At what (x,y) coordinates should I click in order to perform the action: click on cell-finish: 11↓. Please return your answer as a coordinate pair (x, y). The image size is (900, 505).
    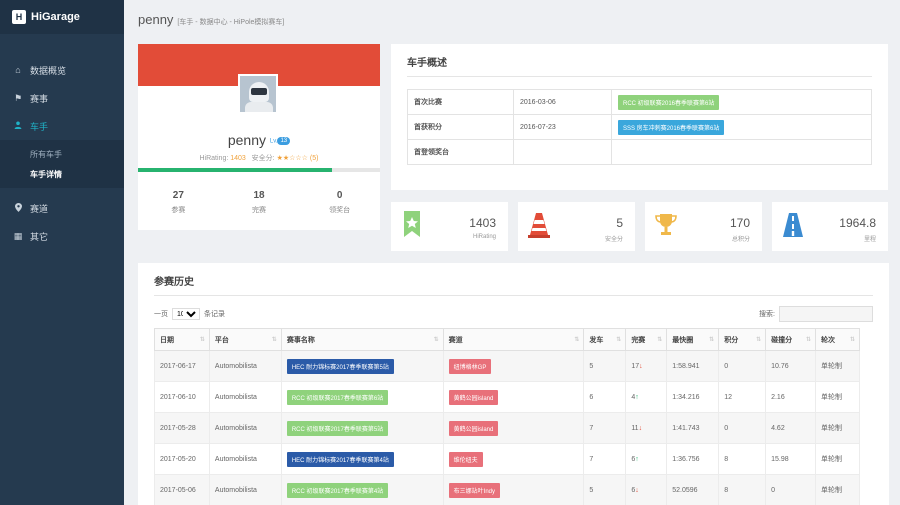
    Looking at the image, I should click on (646, 428).